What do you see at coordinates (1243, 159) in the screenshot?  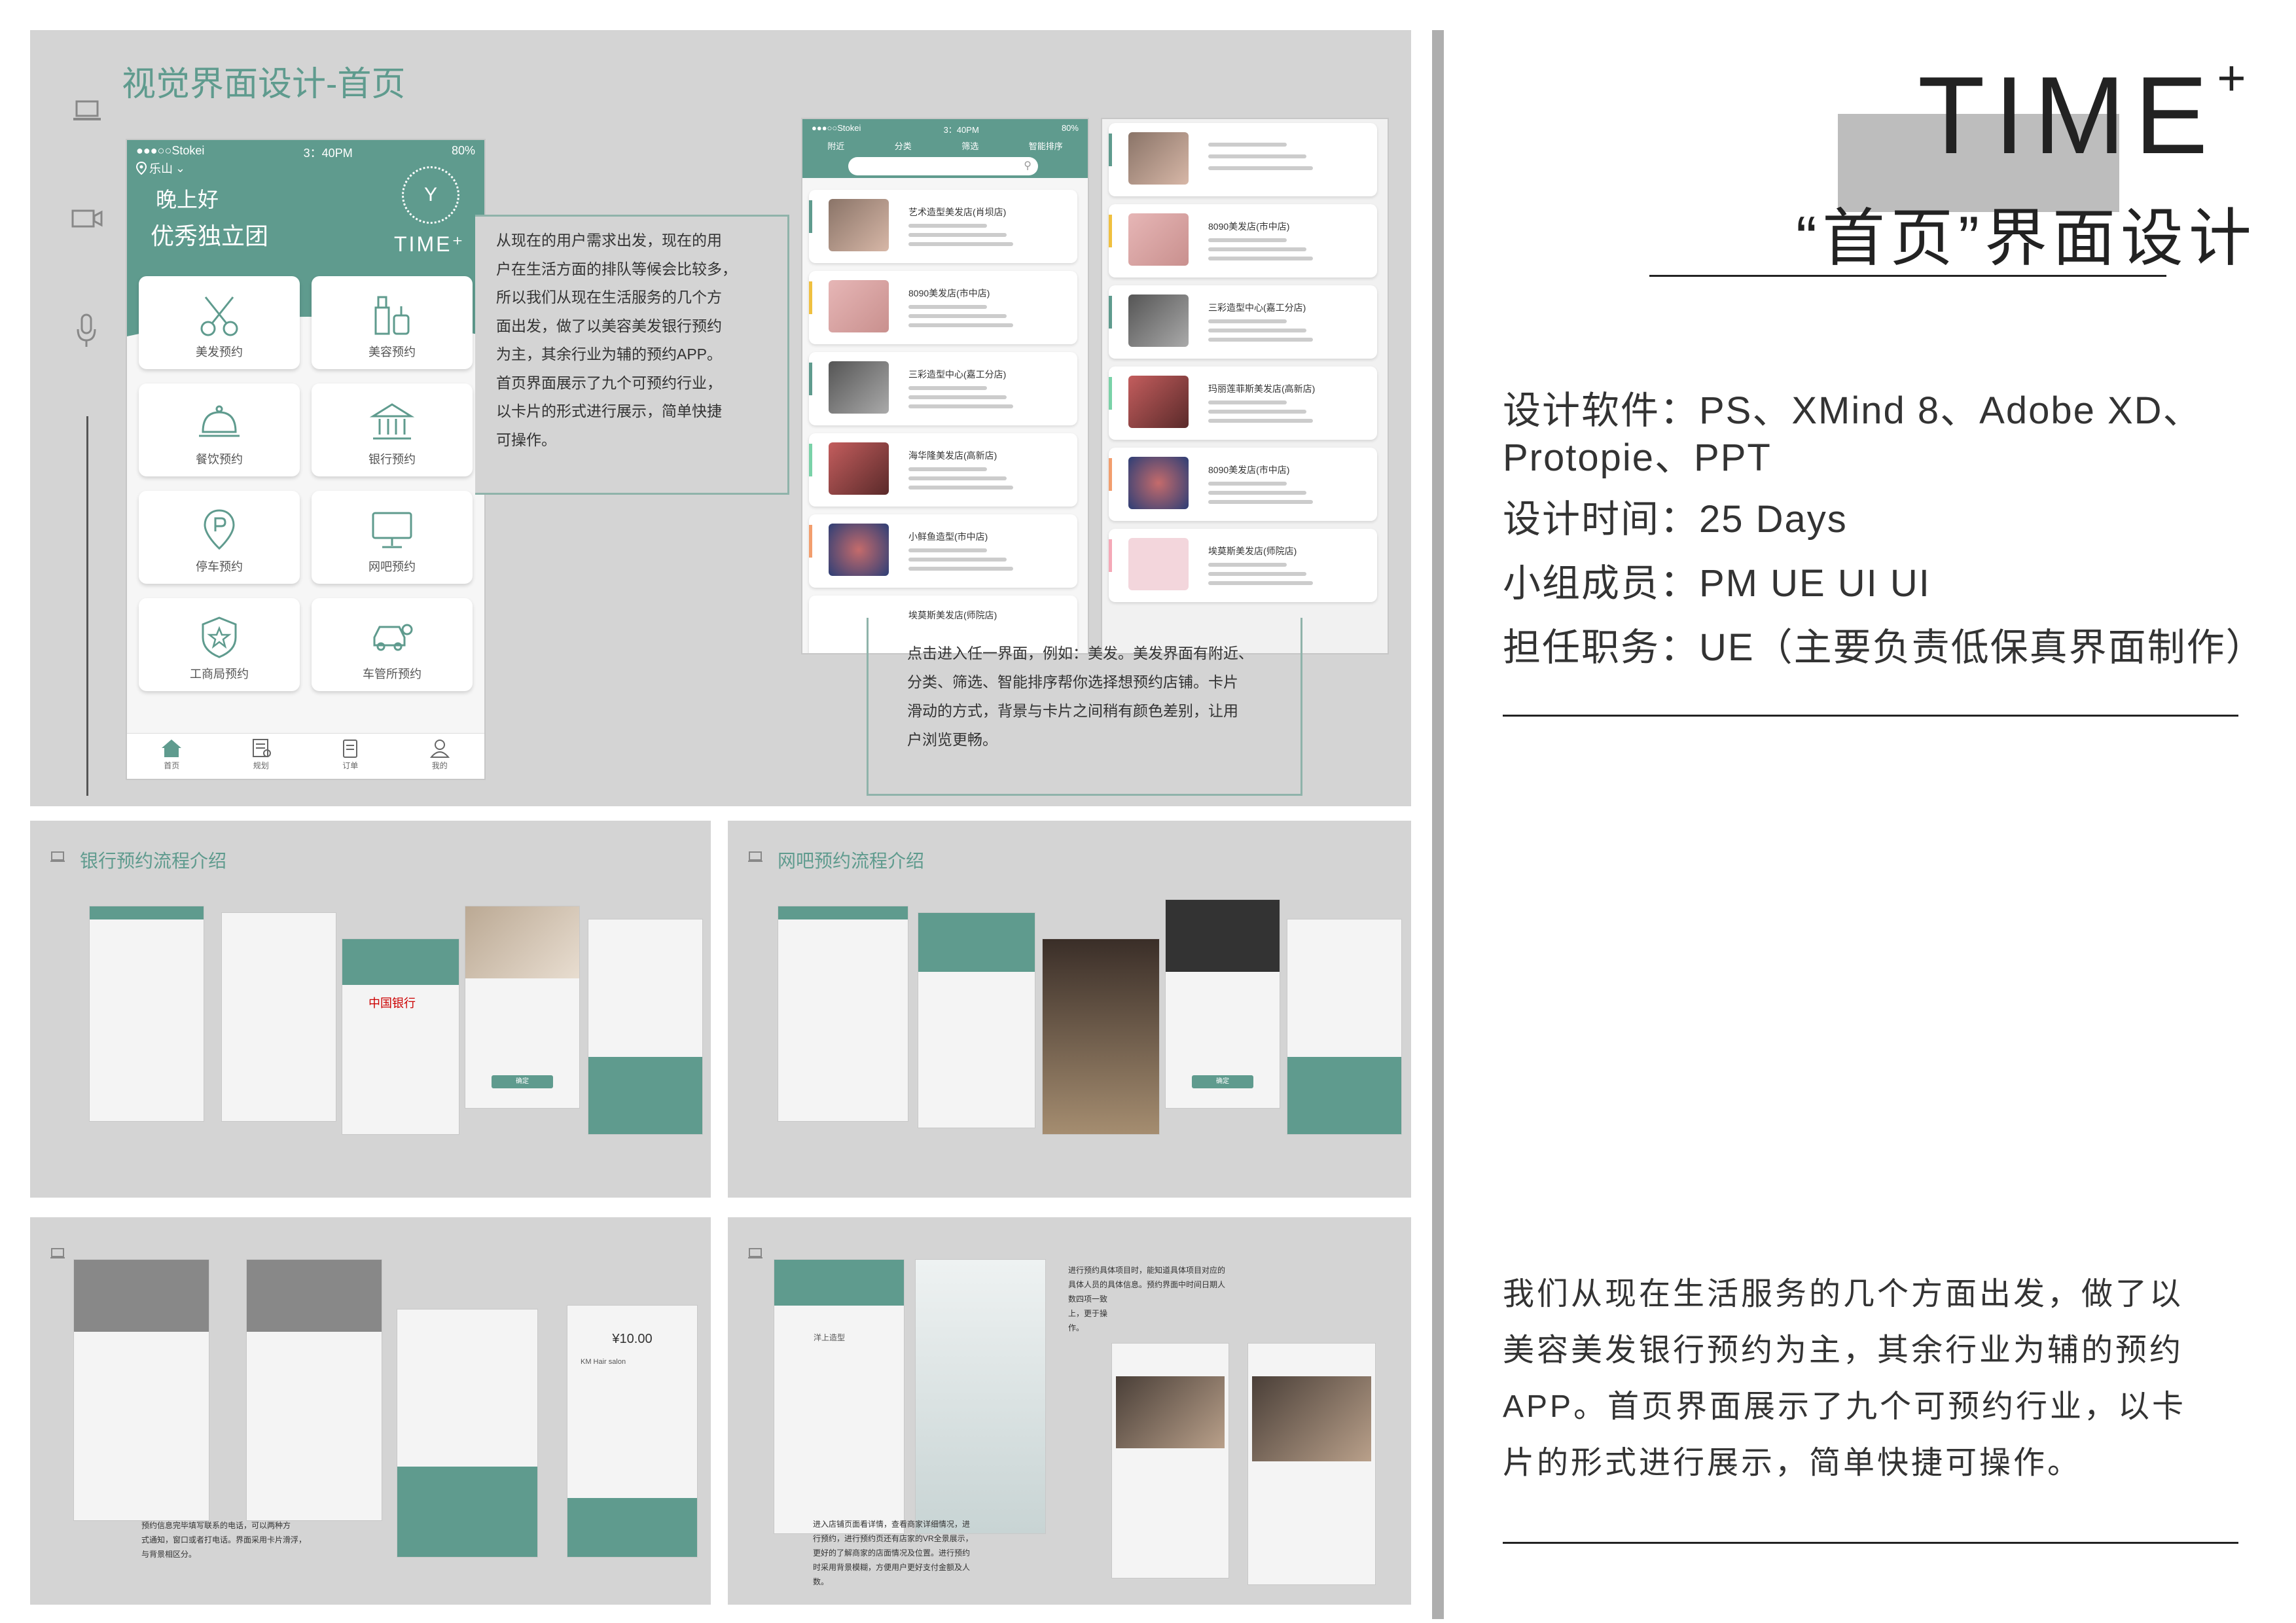 I see `store-card` at bounding box center [1243, 159].